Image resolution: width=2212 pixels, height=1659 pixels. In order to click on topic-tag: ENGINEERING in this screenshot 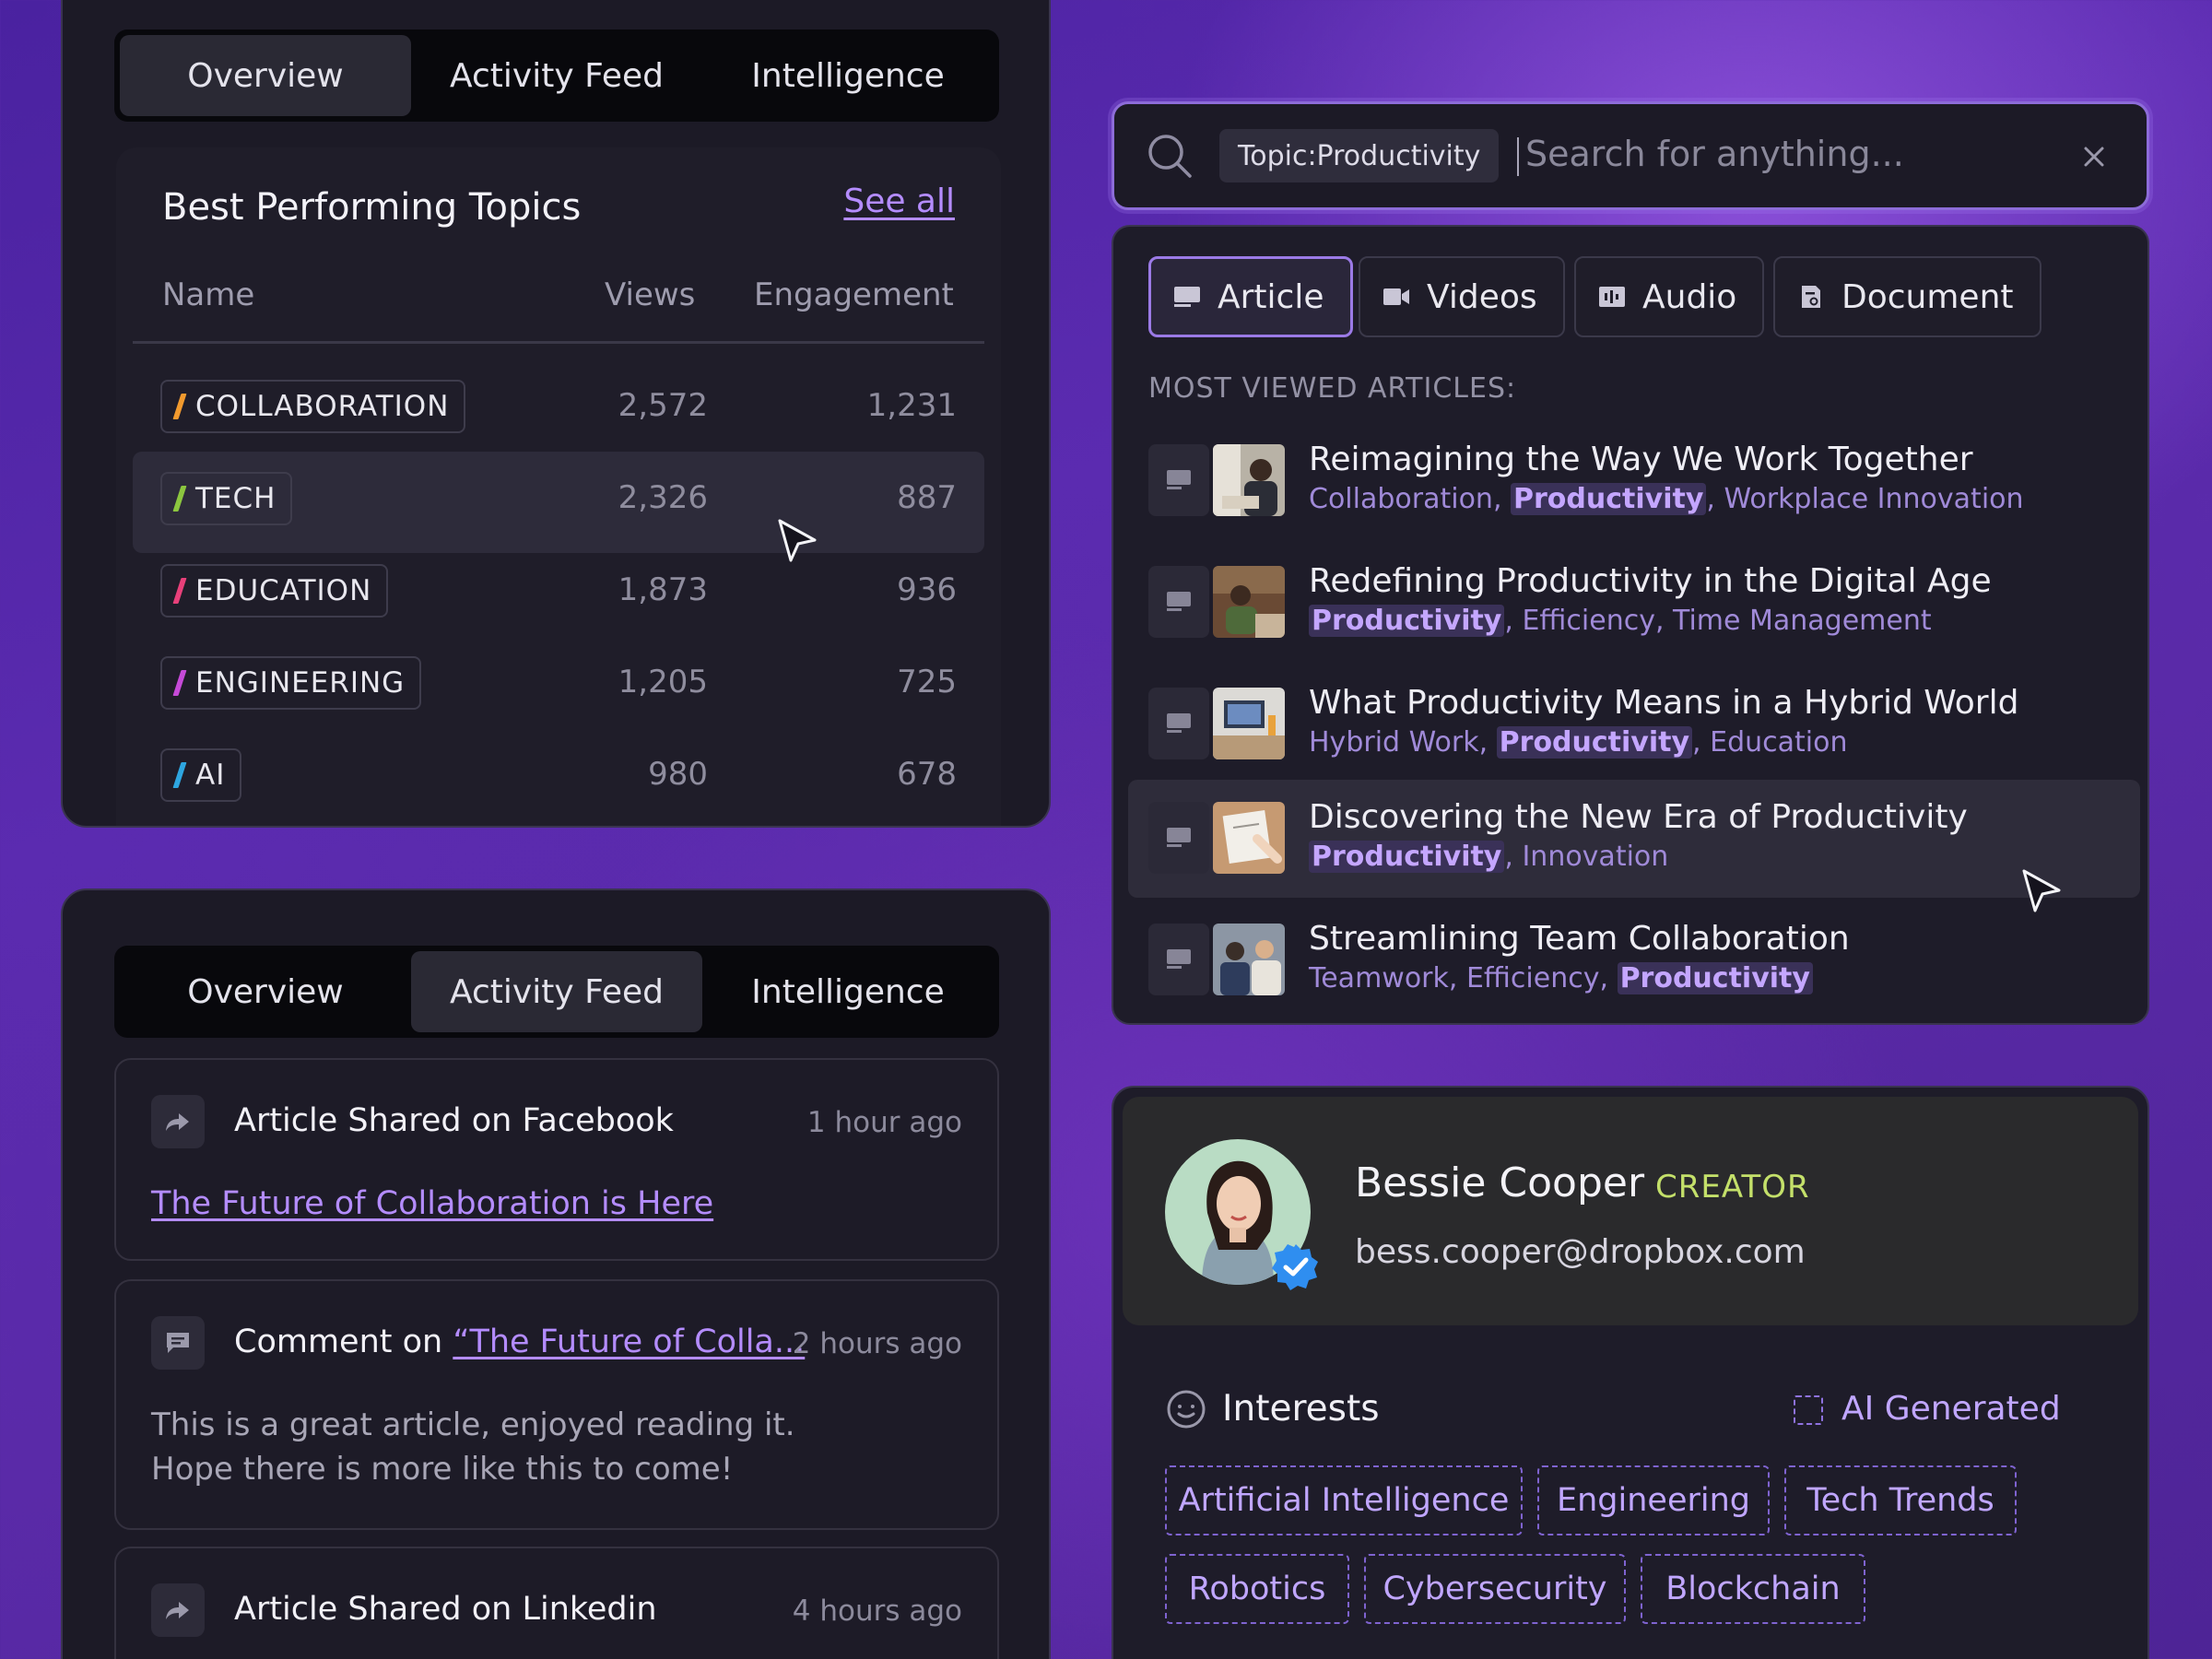, I will do `click(291, 683)`.